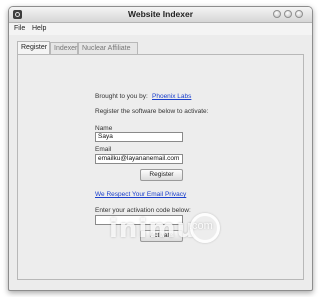  What do you see at coordinates (139, 137) in the screenshot?
I see `name-field: Saya` at bounding box center [139, 137].